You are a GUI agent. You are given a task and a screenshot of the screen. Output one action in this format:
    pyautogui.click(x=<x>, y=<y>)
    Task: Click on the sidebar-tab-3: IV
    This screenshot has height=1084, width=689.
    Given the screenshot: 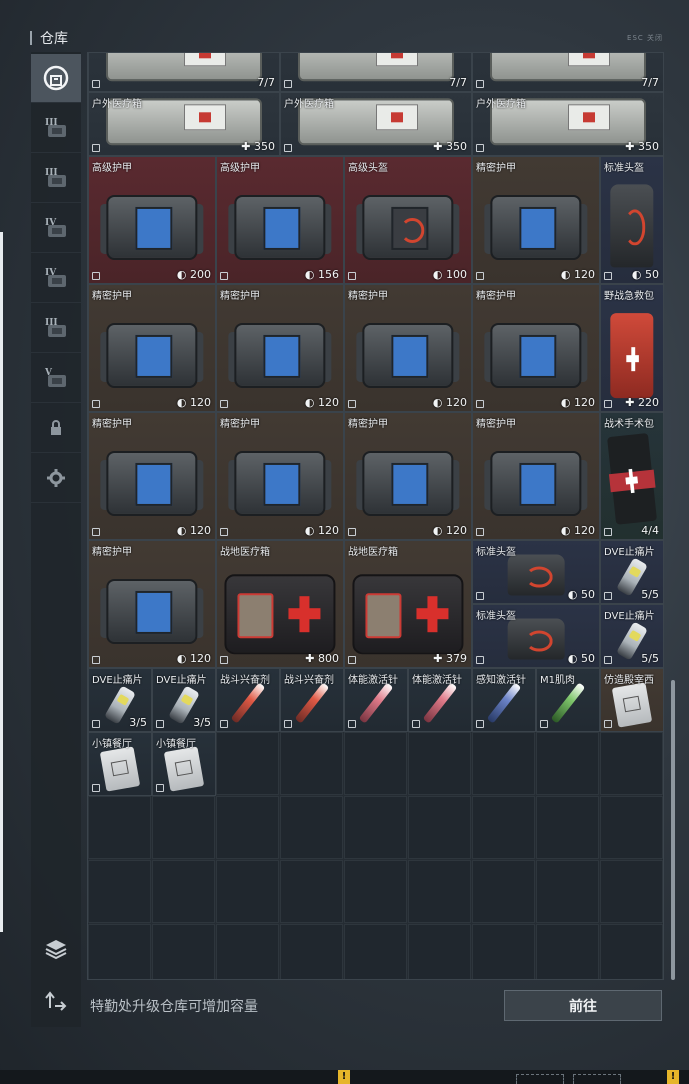 What is the action you would take?
    pyautogui.click(x=56, y=228)
    